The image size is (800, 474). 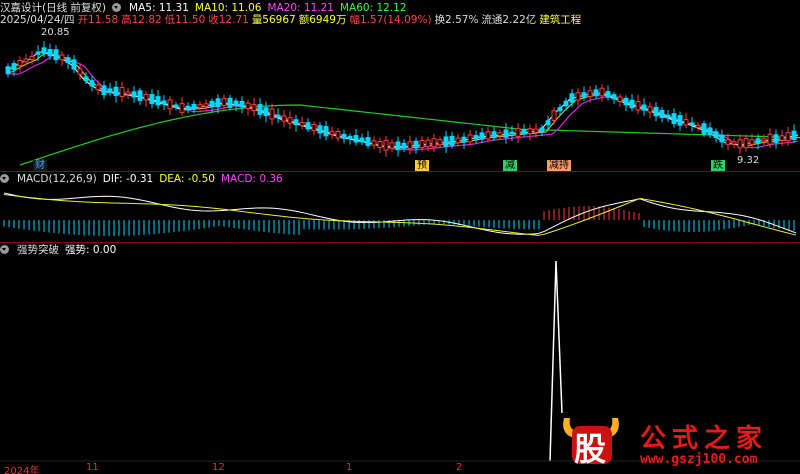 I want to click on x-axis-label-year: 2024年, so click(x=22, y=470).